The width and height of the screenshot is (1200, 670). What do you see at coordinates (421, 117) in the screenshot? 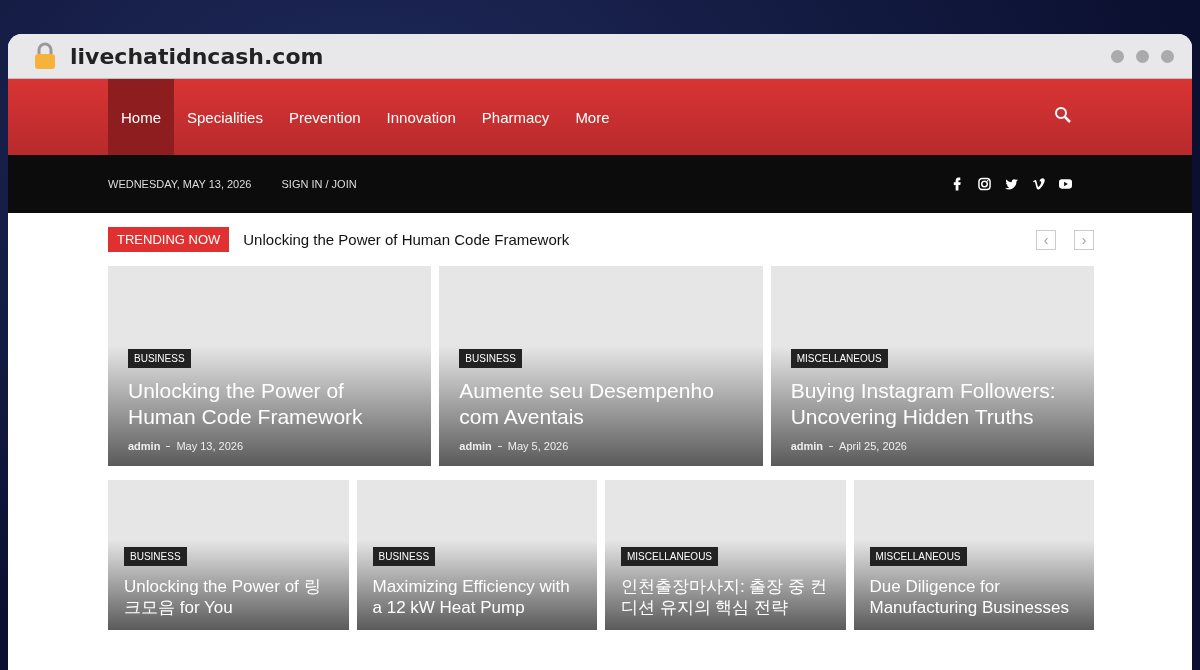
I see `nav-item: Innovation` at bounding box center [421, 117].